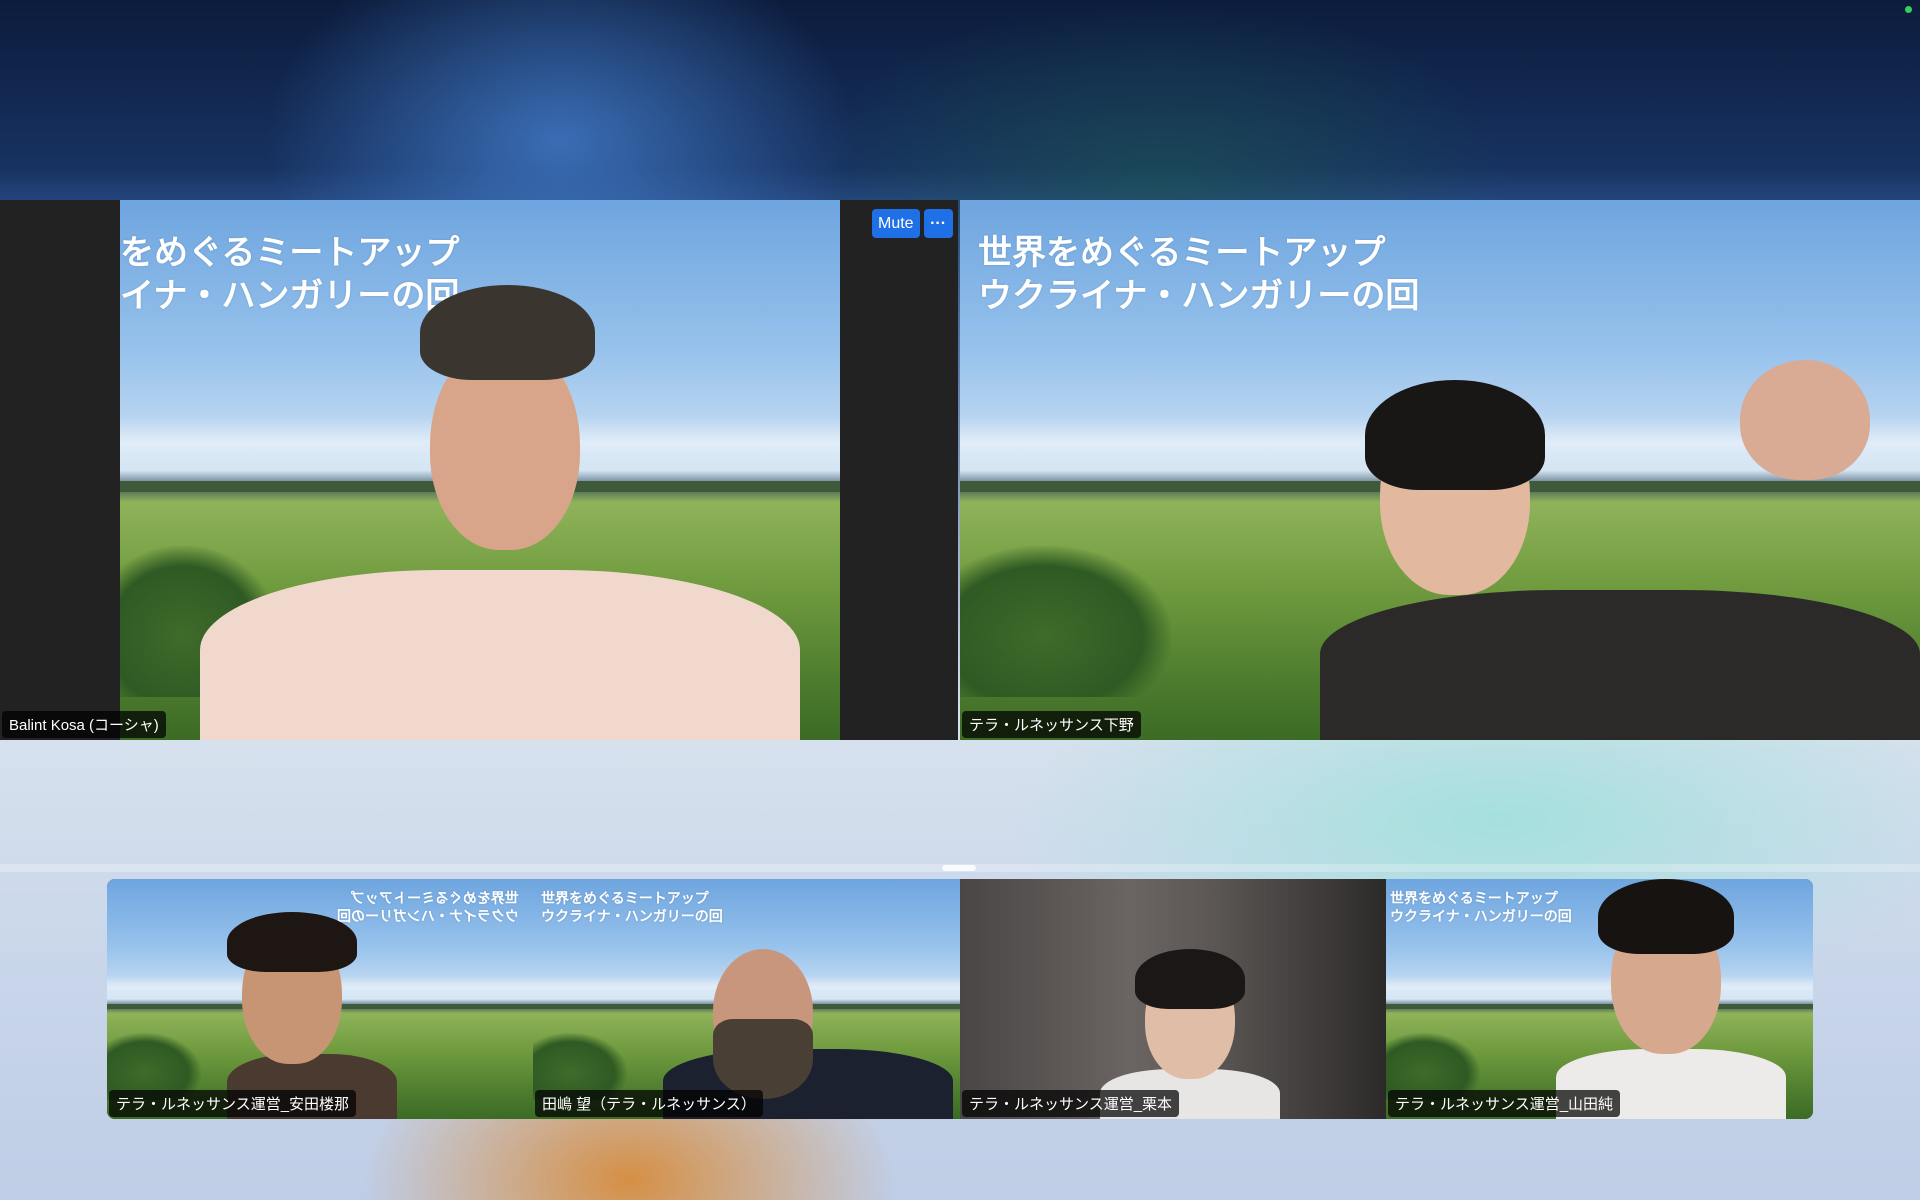  I want to click on camera-indicator-dot, so click(1908, 9).